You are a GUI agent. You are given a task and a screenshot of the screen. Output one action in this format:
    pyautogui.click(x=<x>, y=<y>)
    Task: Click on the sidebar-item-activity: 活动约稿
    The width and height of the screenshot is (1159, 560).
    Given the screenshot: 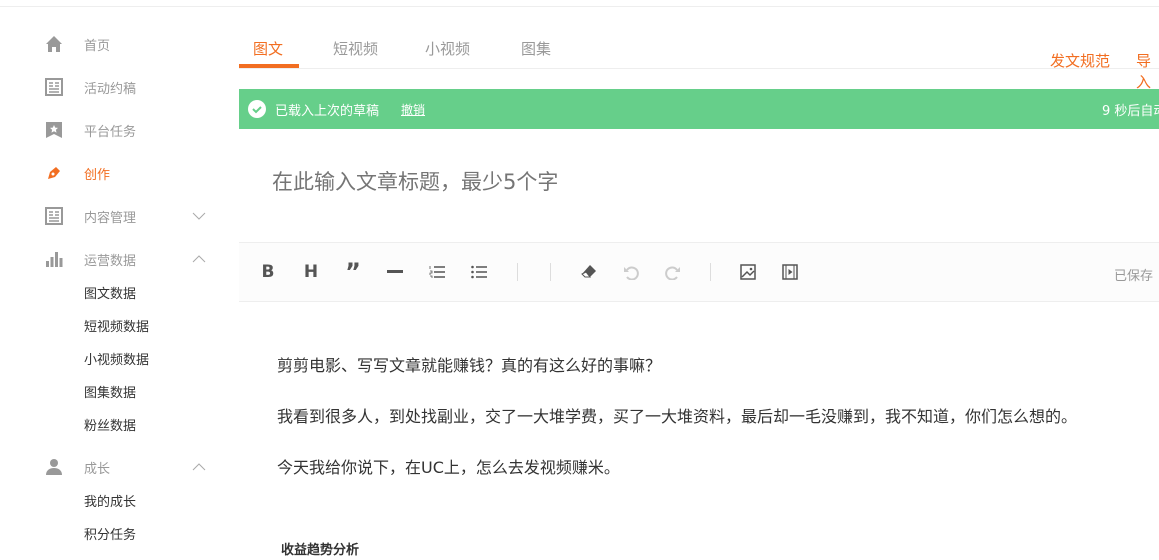 What is the action you would take?
    pyautogui.click(x=115, y=87)
    